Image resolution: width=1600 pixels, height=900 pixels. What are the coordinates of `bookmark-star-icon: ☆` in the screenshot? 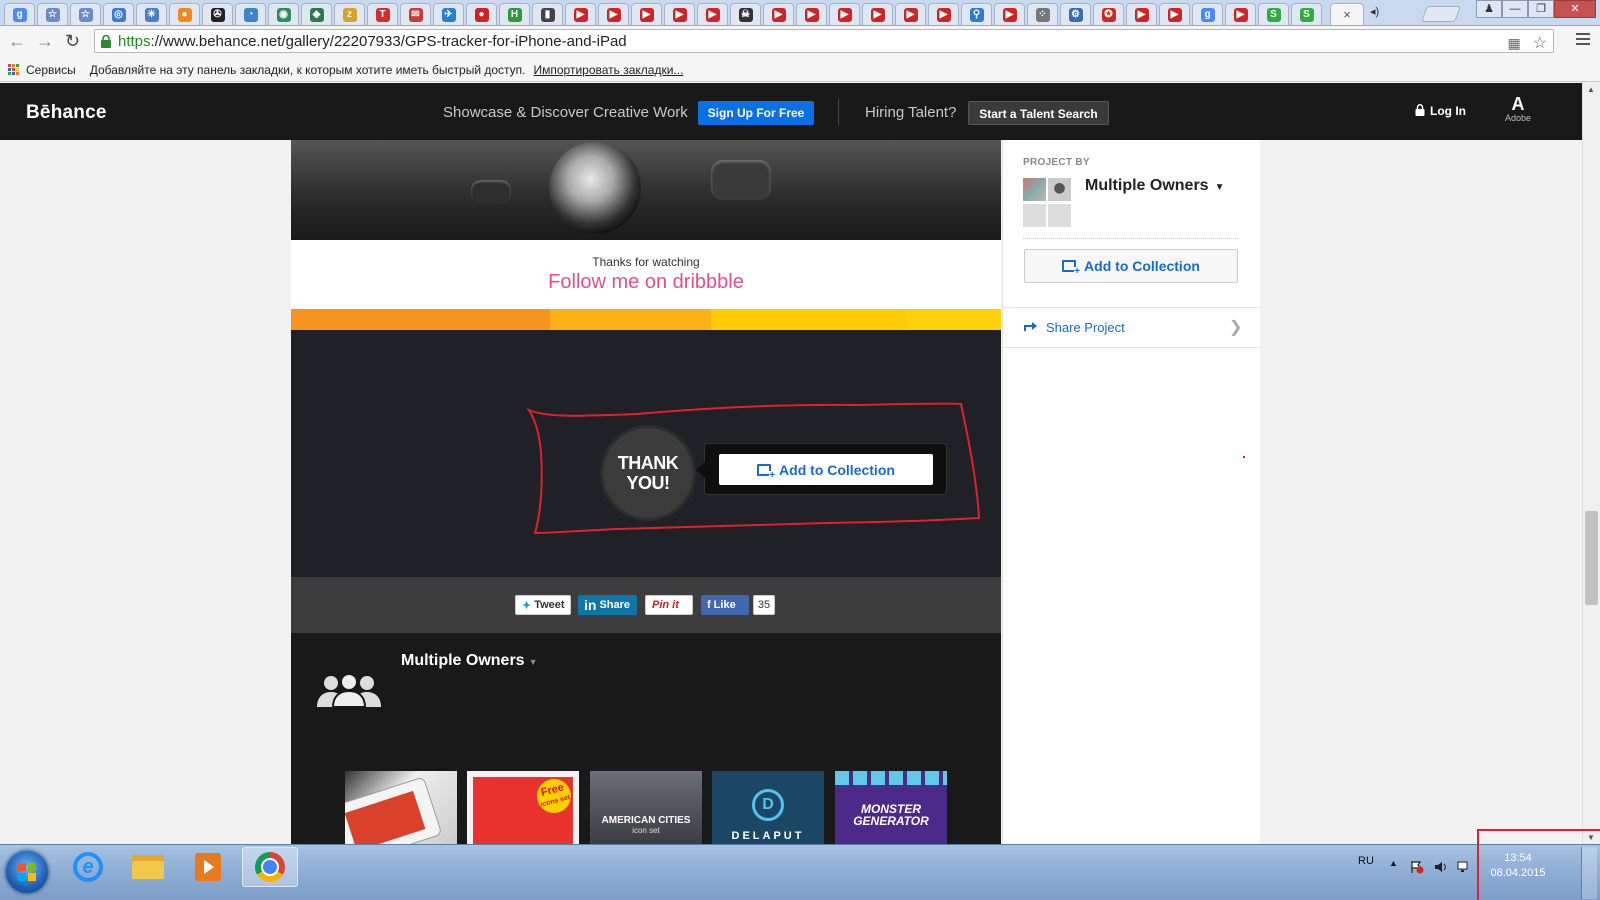 It's located at (1540, 43).